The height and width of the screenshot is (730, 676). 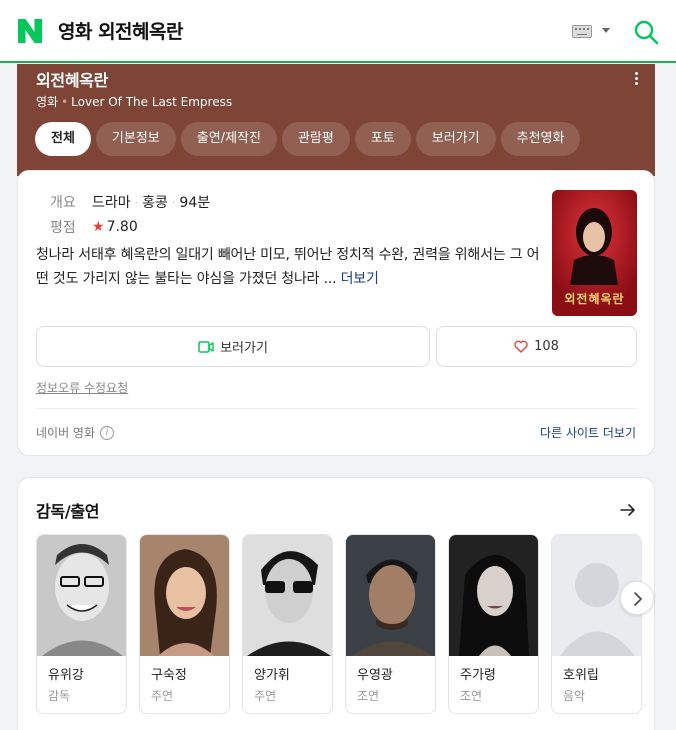 What do you see at coordinates (195, 203) in the screenshot?
I see `runtime: 94분` at bounding box center [195, 203].